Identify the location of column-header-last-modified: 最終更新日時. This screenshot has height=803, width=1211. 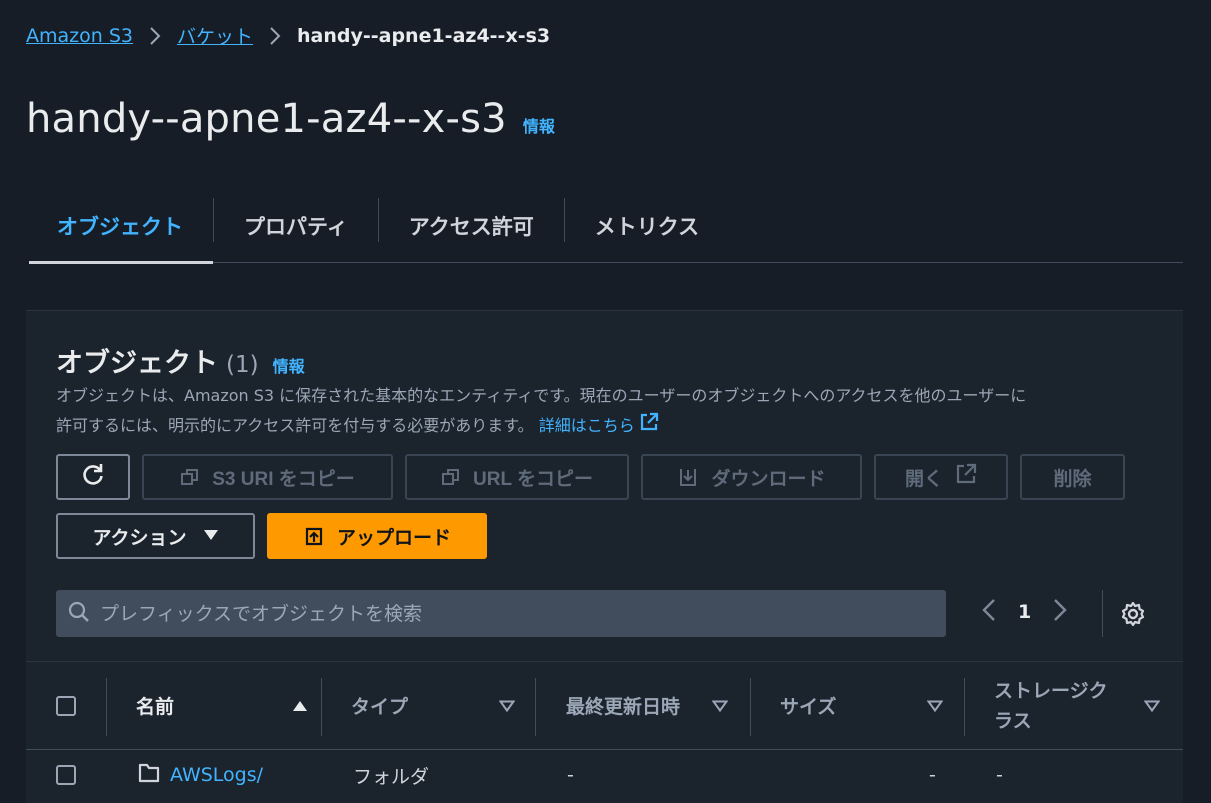
(647, 705).